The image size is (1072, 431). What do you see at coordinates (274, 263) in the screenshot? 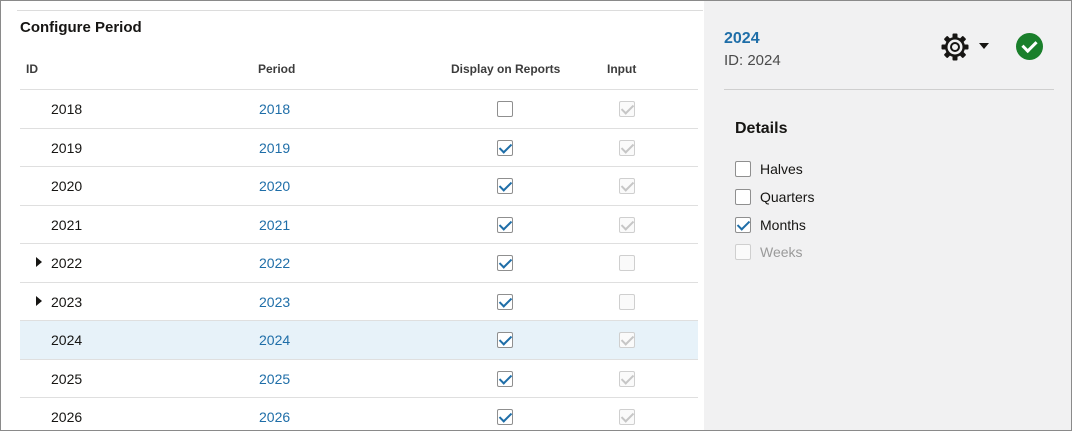
I see `period-link: 2022` at bounding box center [274, 263].